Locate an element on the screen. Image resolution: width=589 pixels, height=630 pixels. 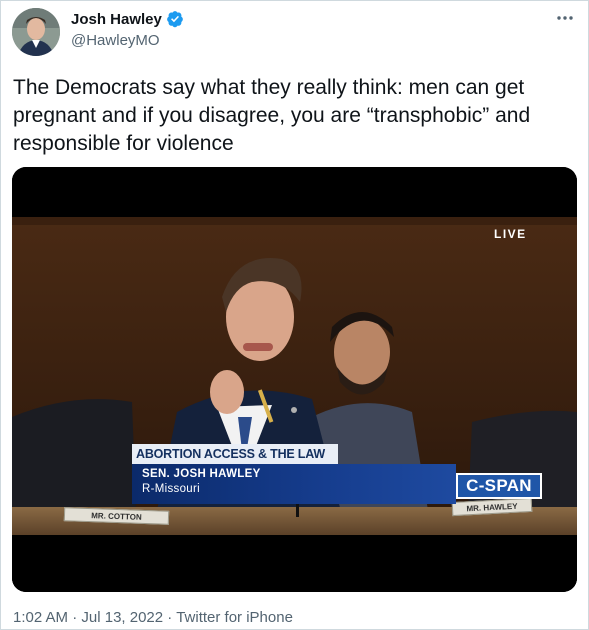
avatar-photo is located at coordinates (36, 32).